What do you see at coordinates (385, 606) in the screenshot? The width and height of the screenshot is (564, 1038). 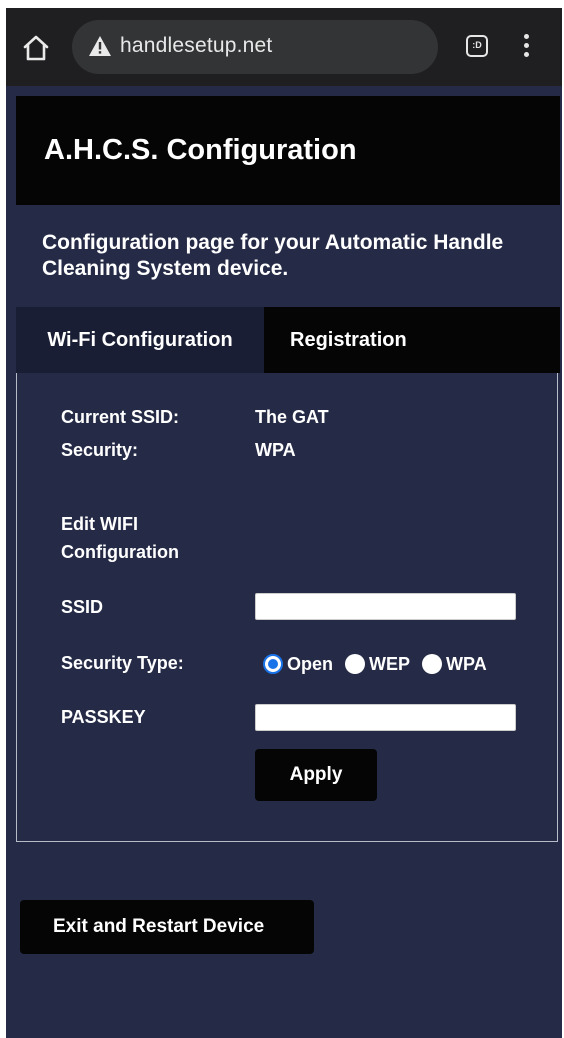 I see `ssid-input` at bounding box center [385, 606].